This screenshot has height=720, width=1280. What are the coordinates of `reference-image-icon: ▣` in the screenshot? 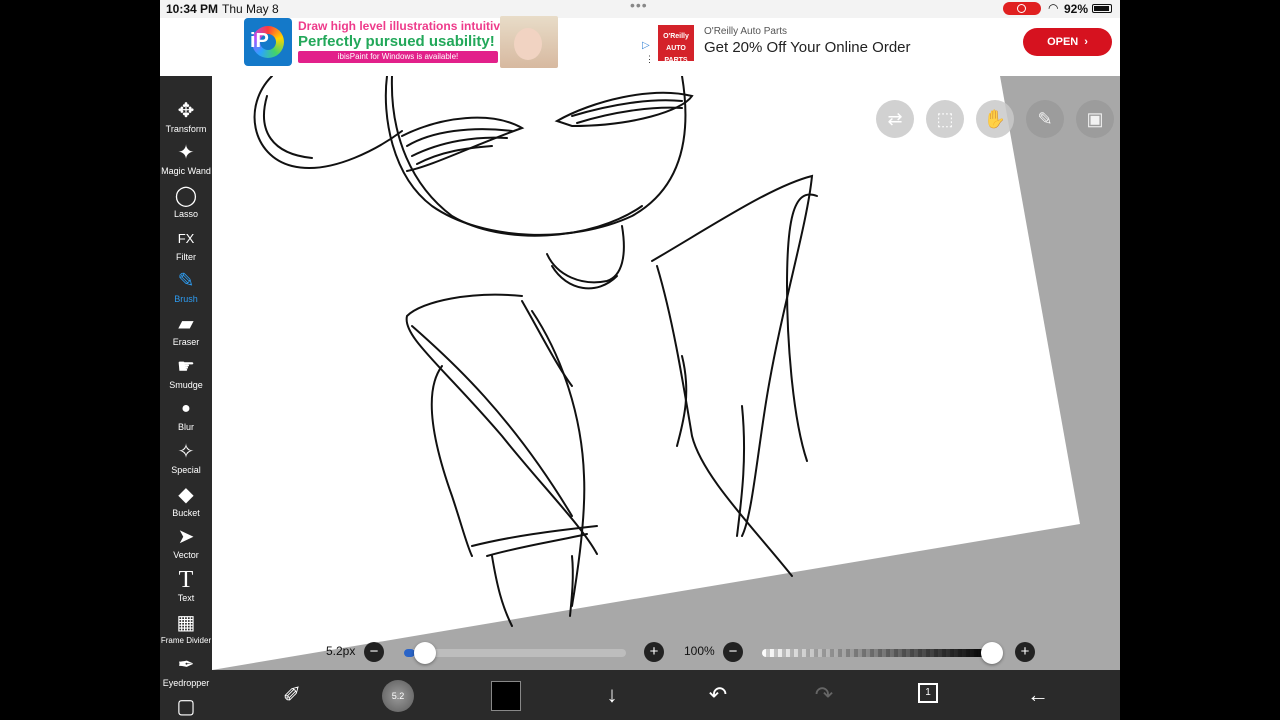 It's located at (1095, 119).